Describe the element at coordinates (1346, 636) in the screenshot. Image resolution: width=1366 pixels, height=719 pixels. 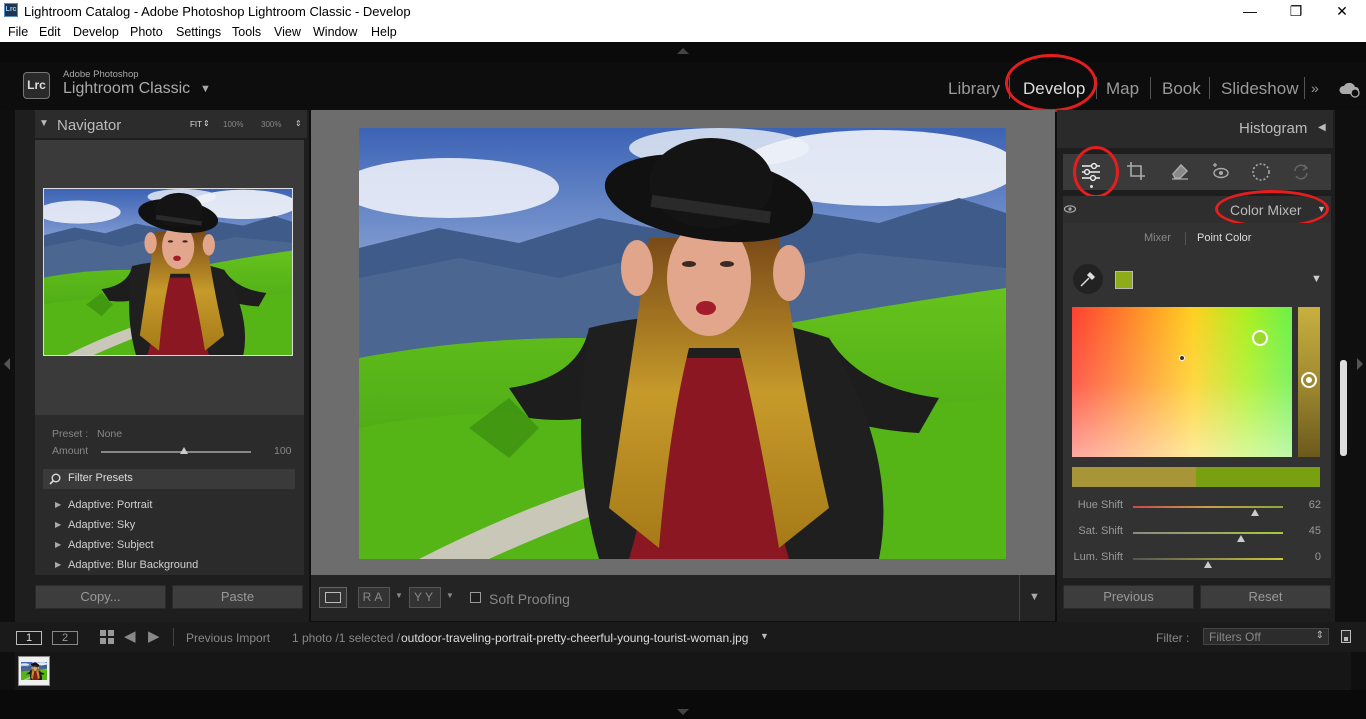
I see `filter-lock-icon` at that location.